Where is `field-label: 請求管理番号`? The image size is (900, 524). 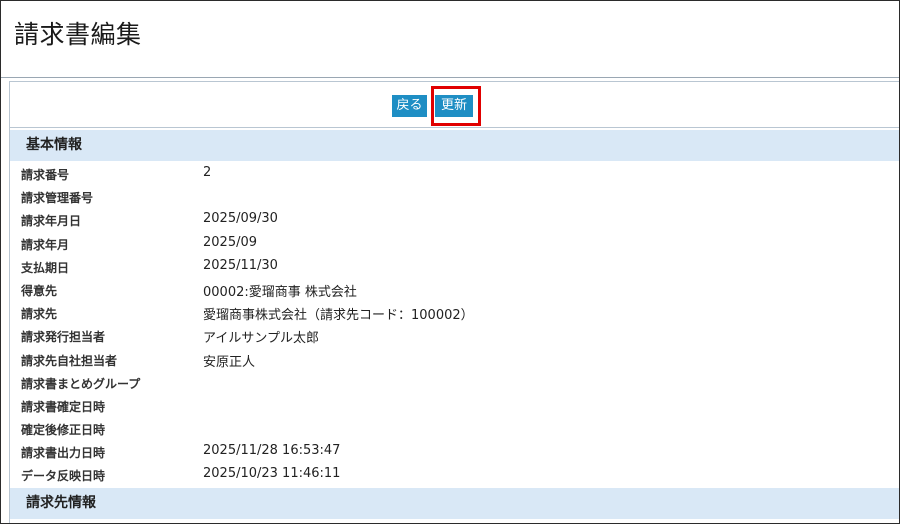
field-label: 請求管理番号 is located at coordinates (57, 198).